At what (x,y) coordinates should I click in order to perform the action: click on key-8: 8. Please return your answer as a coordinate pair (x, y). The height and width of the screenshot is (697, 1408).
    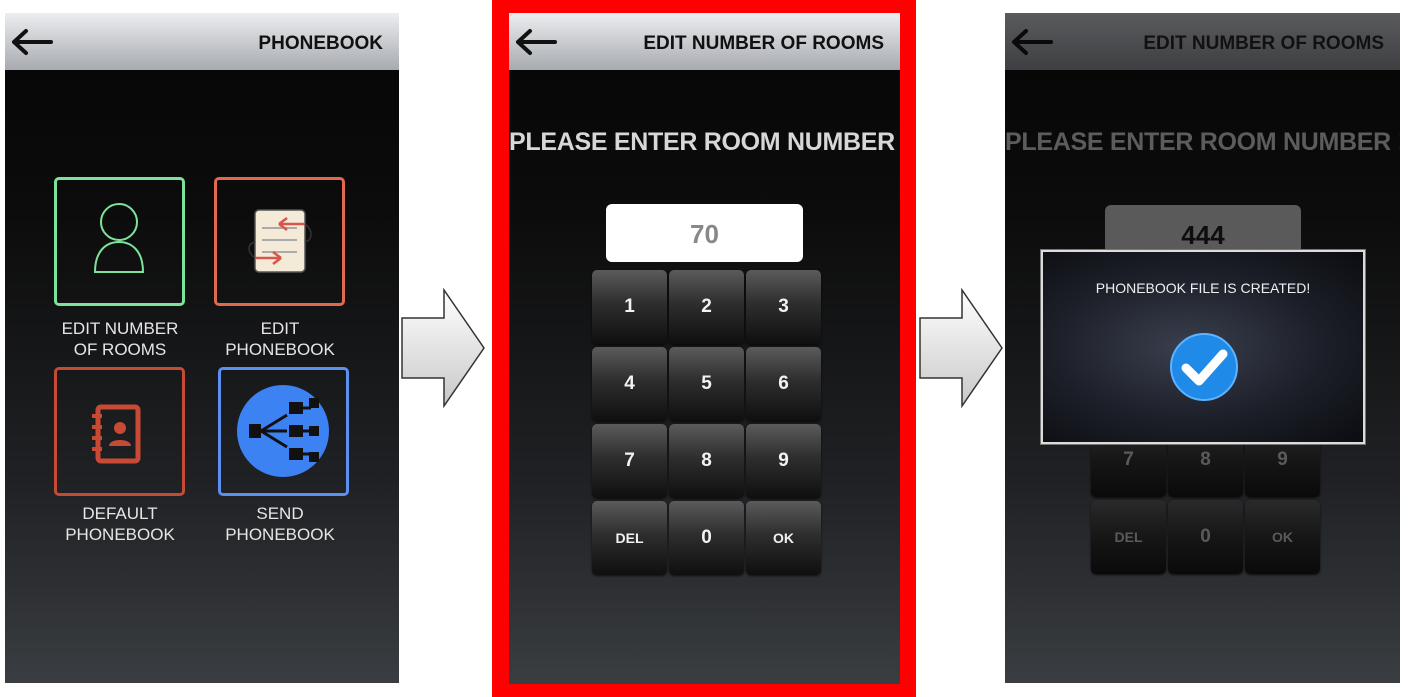
    Looking at the image, I should click on (706, 461).